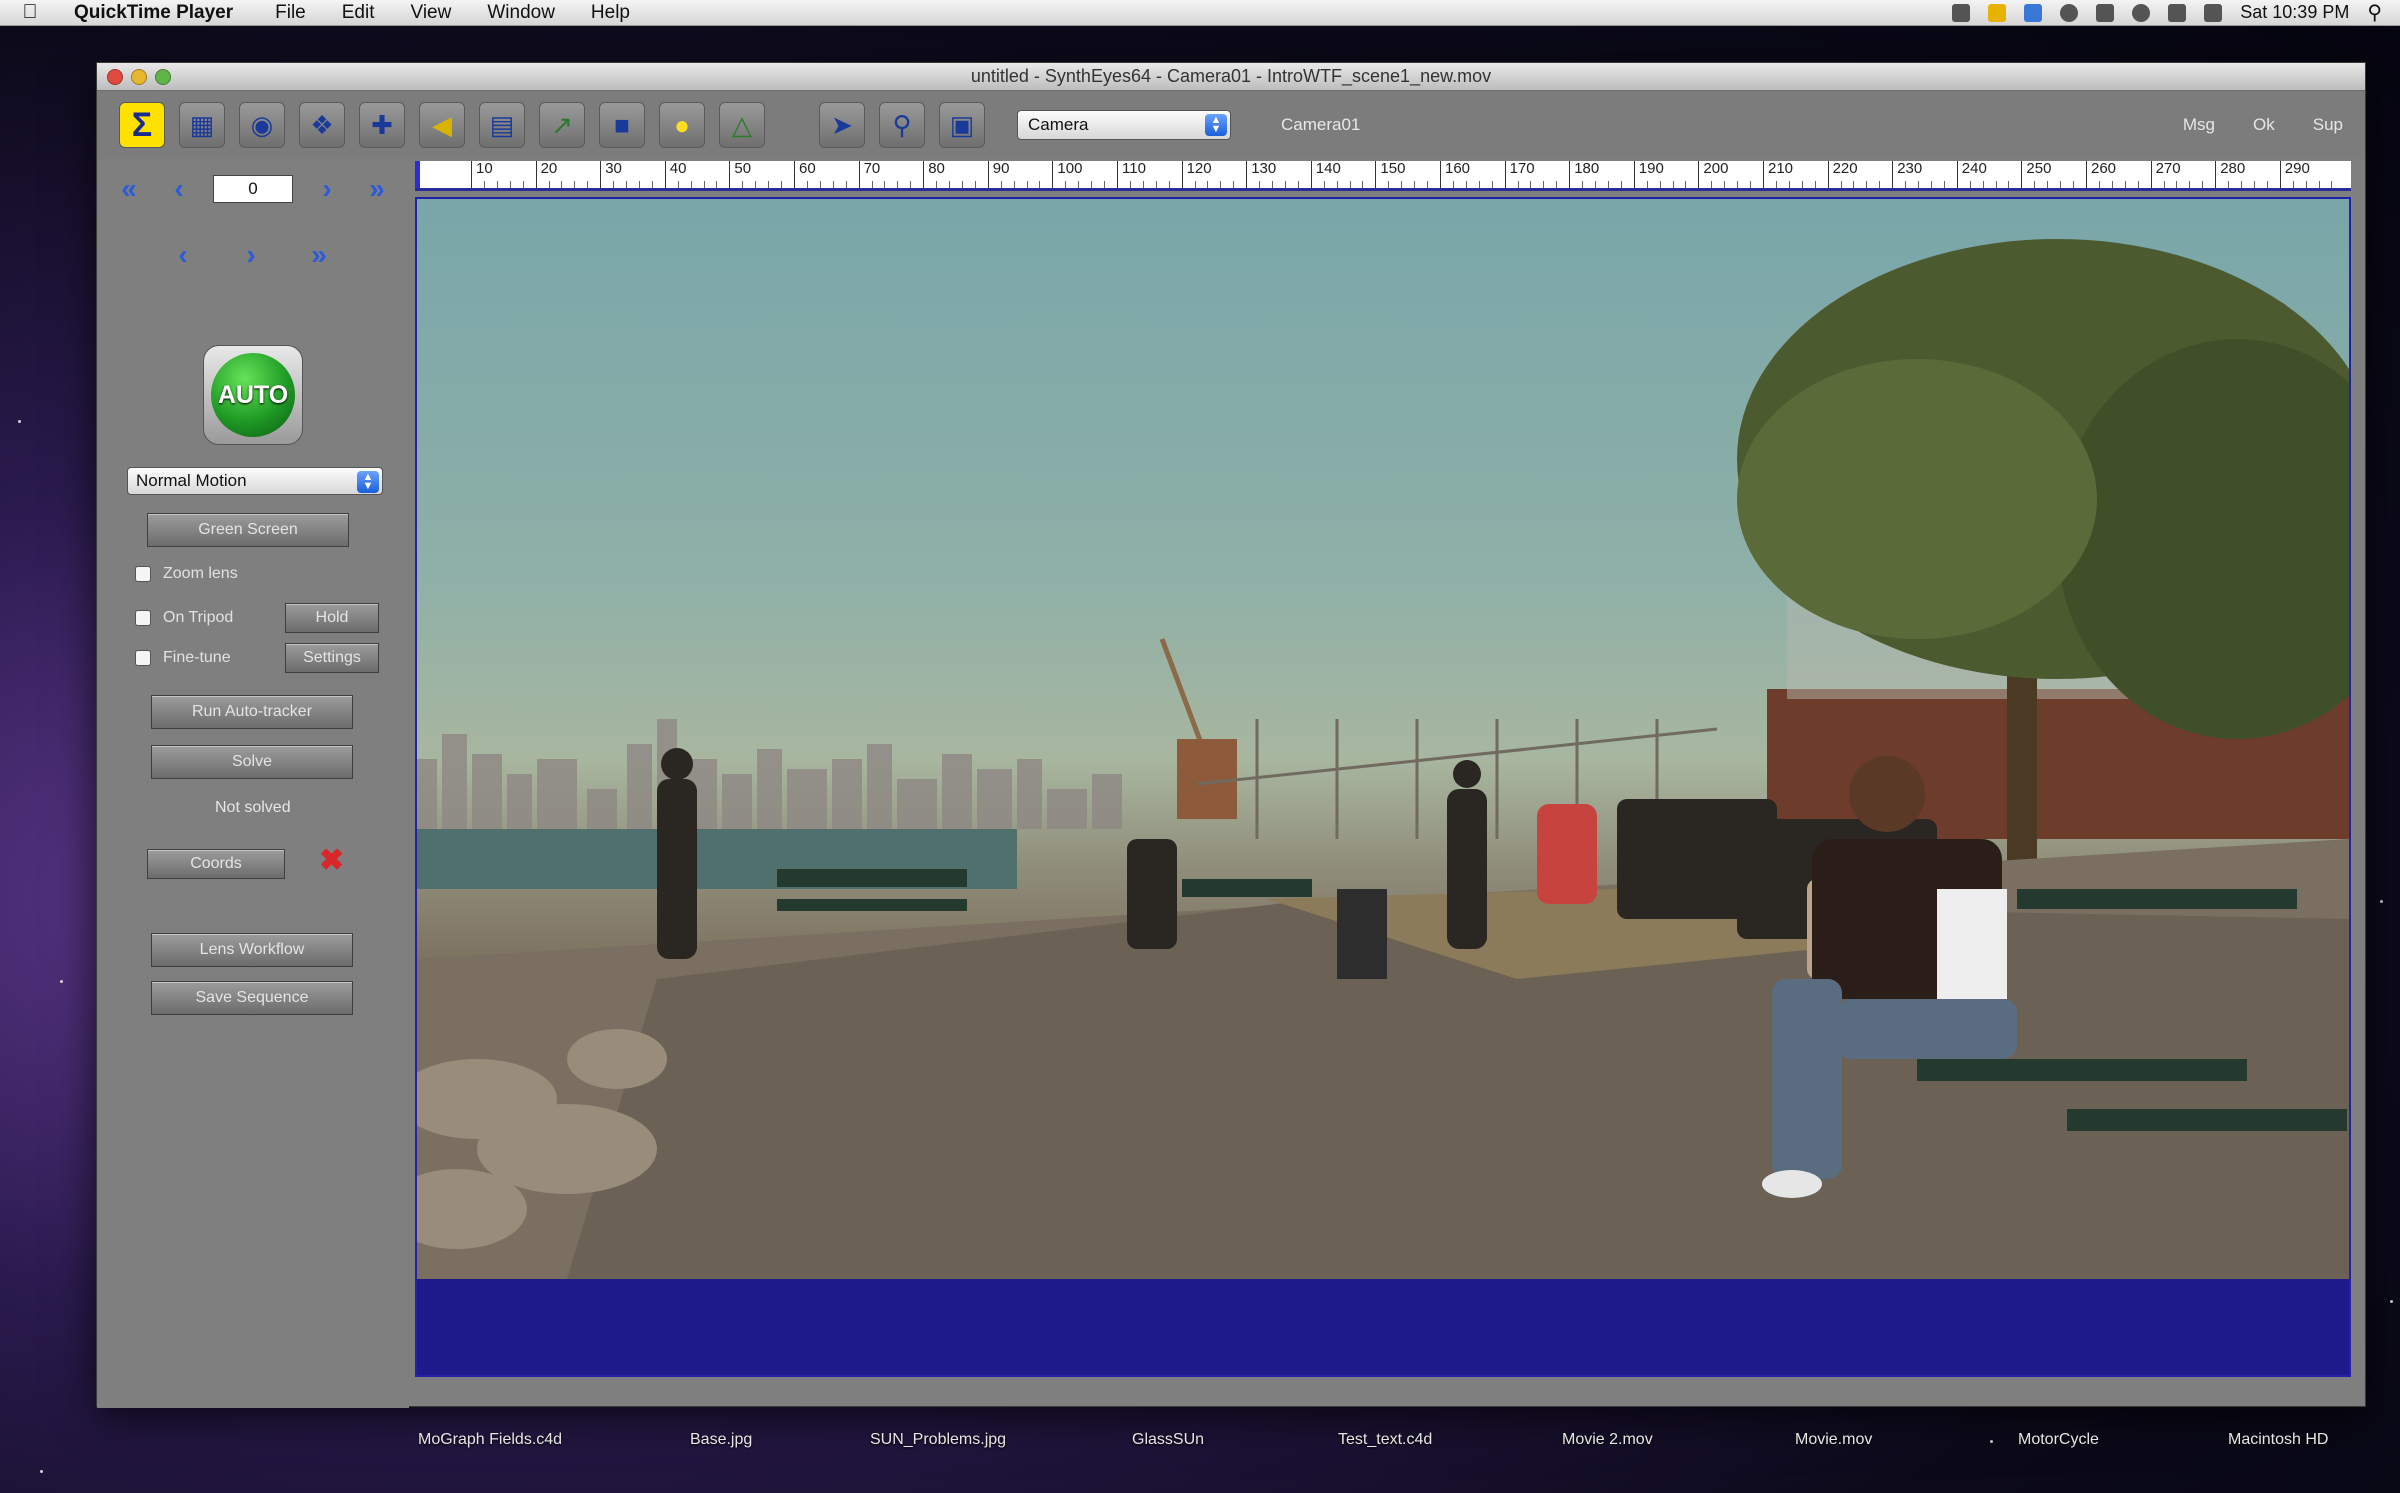 The width and height of the screenshot is (2400, 1493). Describe the element at coordinates (143, 658) in the screenshot. I see `fine-tune-box` at that location.